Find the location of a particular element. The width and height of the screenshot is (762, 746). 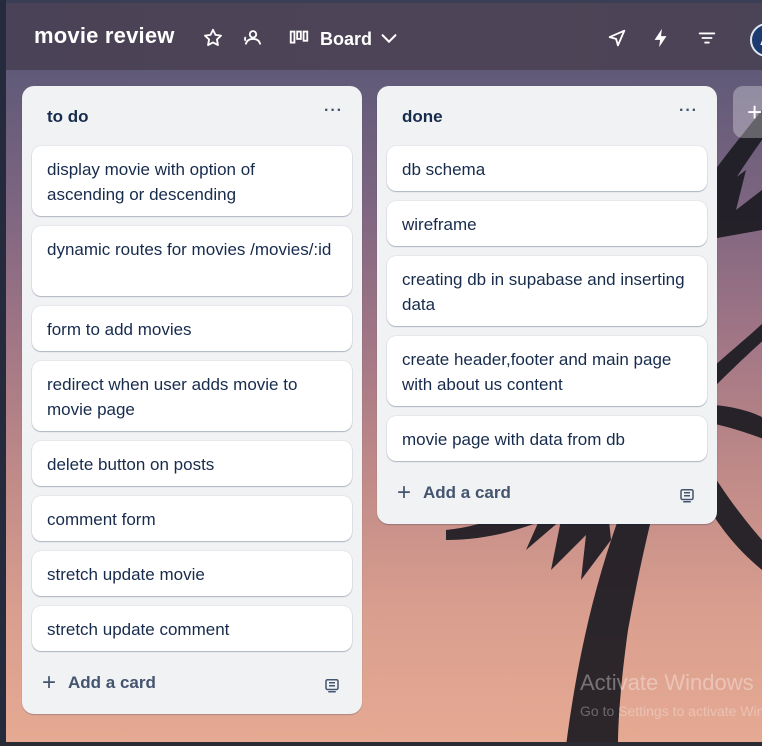

star-icon is located at coordinates (213, 38).